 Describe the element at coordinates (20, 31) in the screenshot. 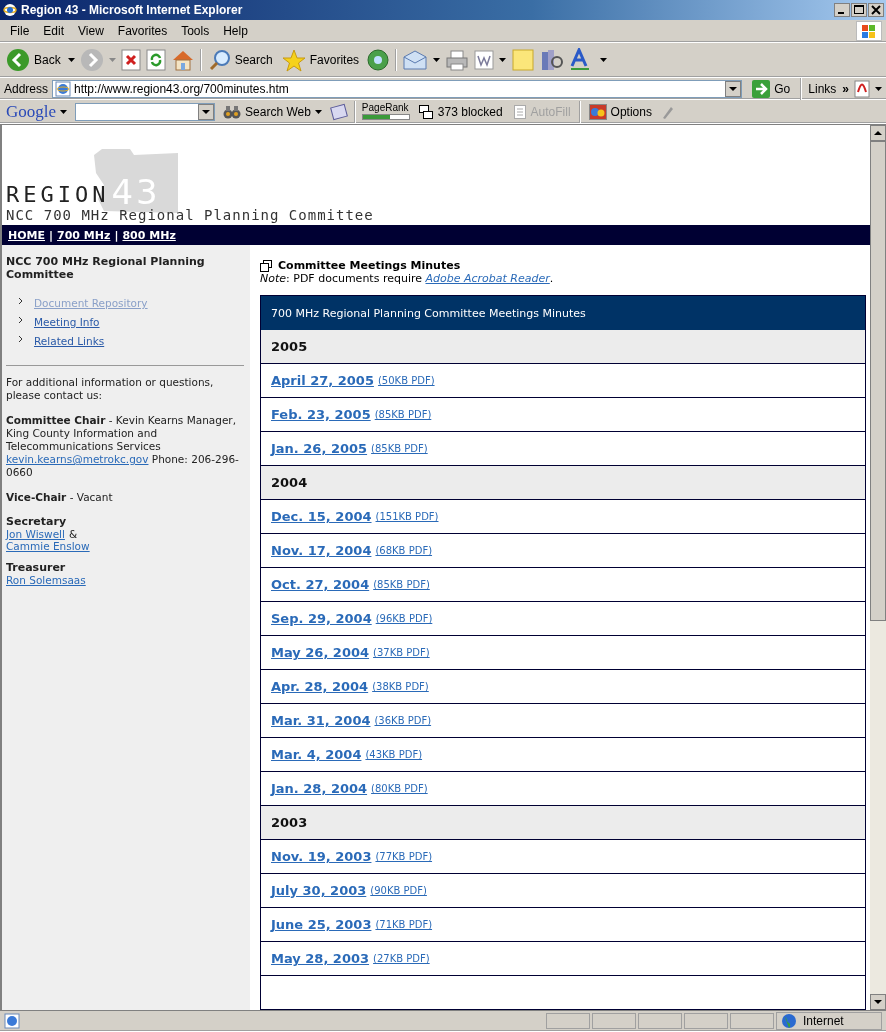

I see `menu-item: File` at that location.